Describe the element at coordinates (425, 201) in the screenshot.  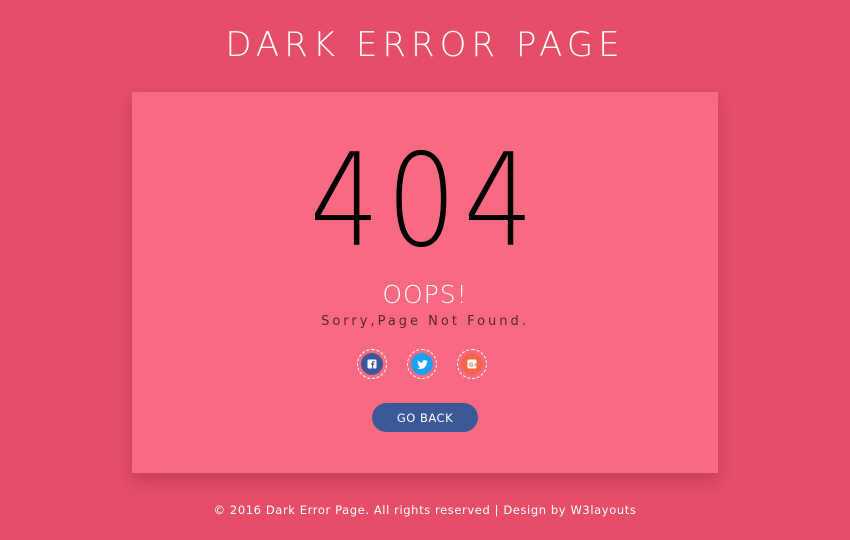
I see `error-code: 404` at that location.